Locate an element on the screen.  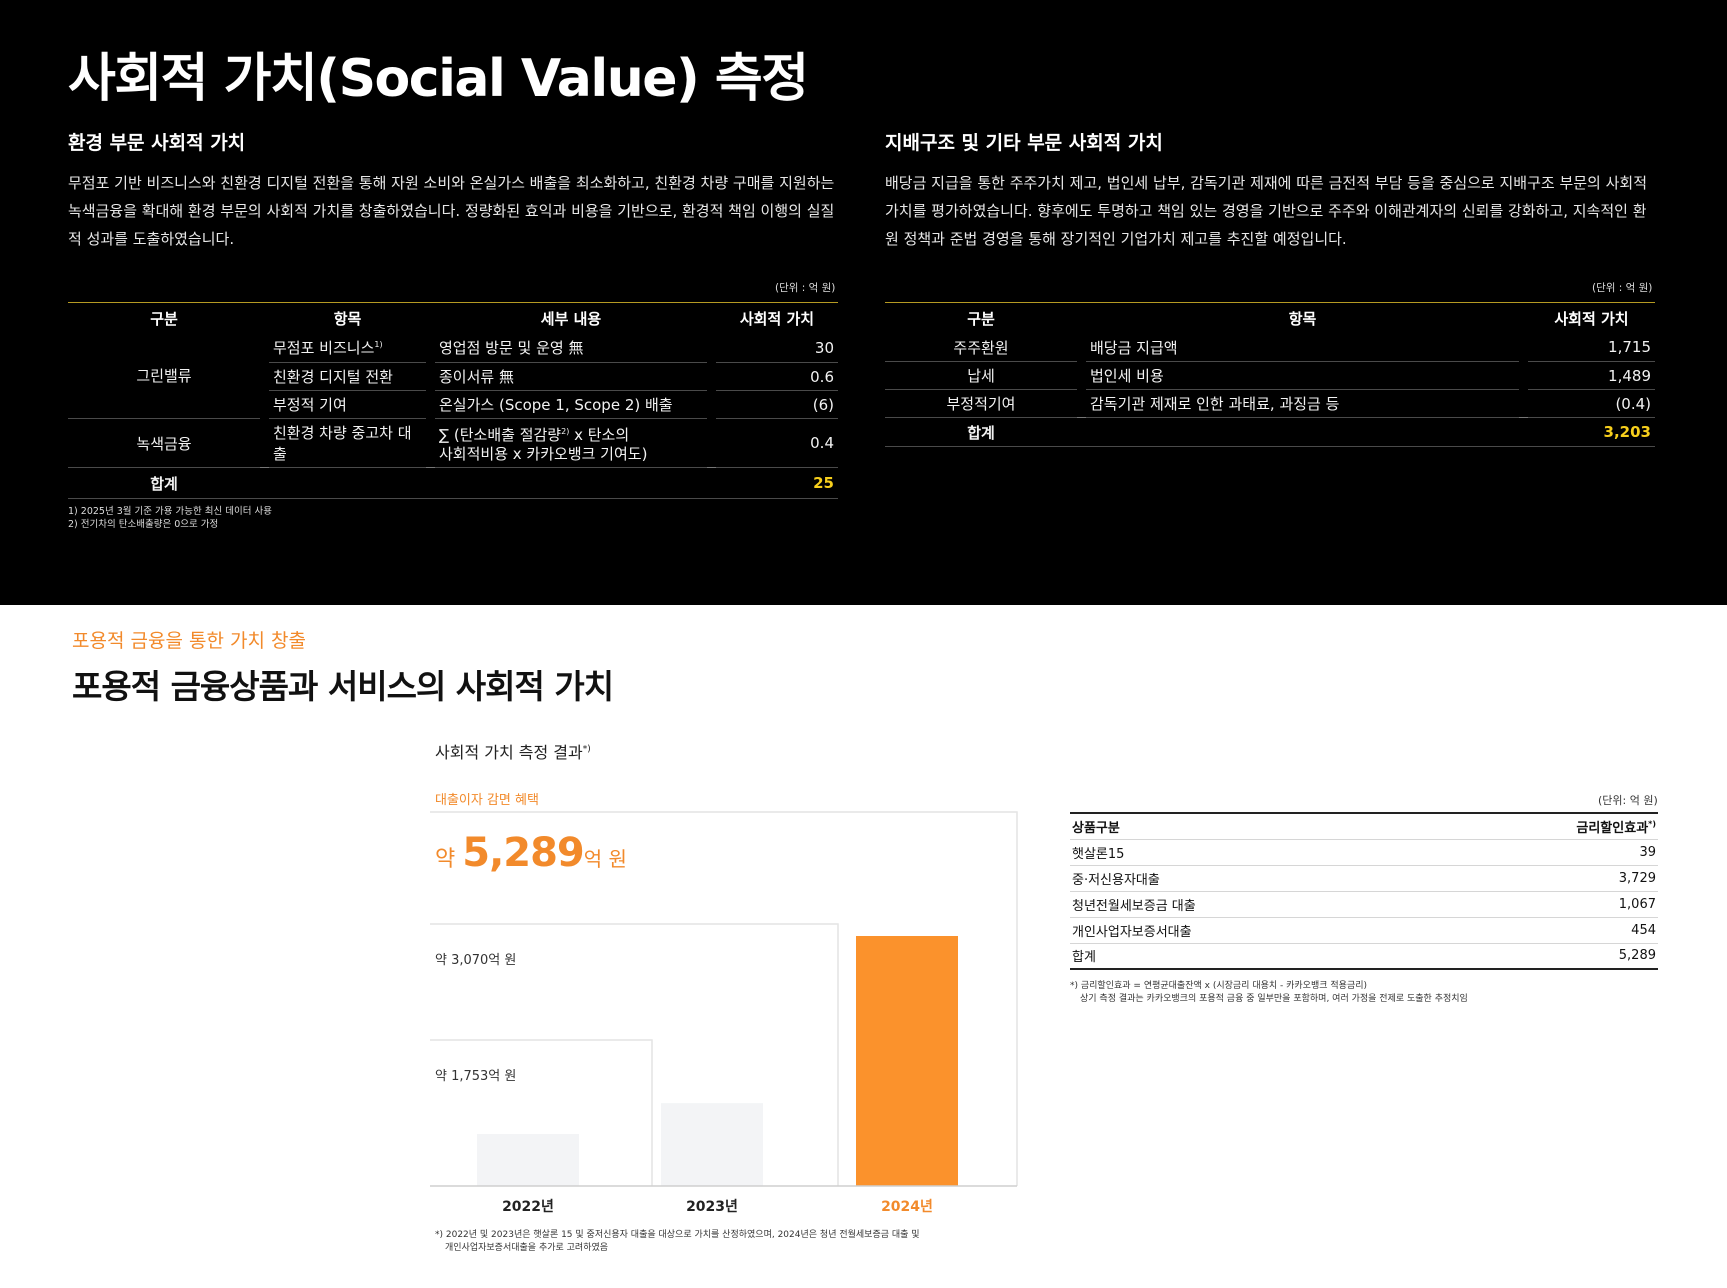
header-discount: 금리할인효과*) is located at coordinates (1616, 827).